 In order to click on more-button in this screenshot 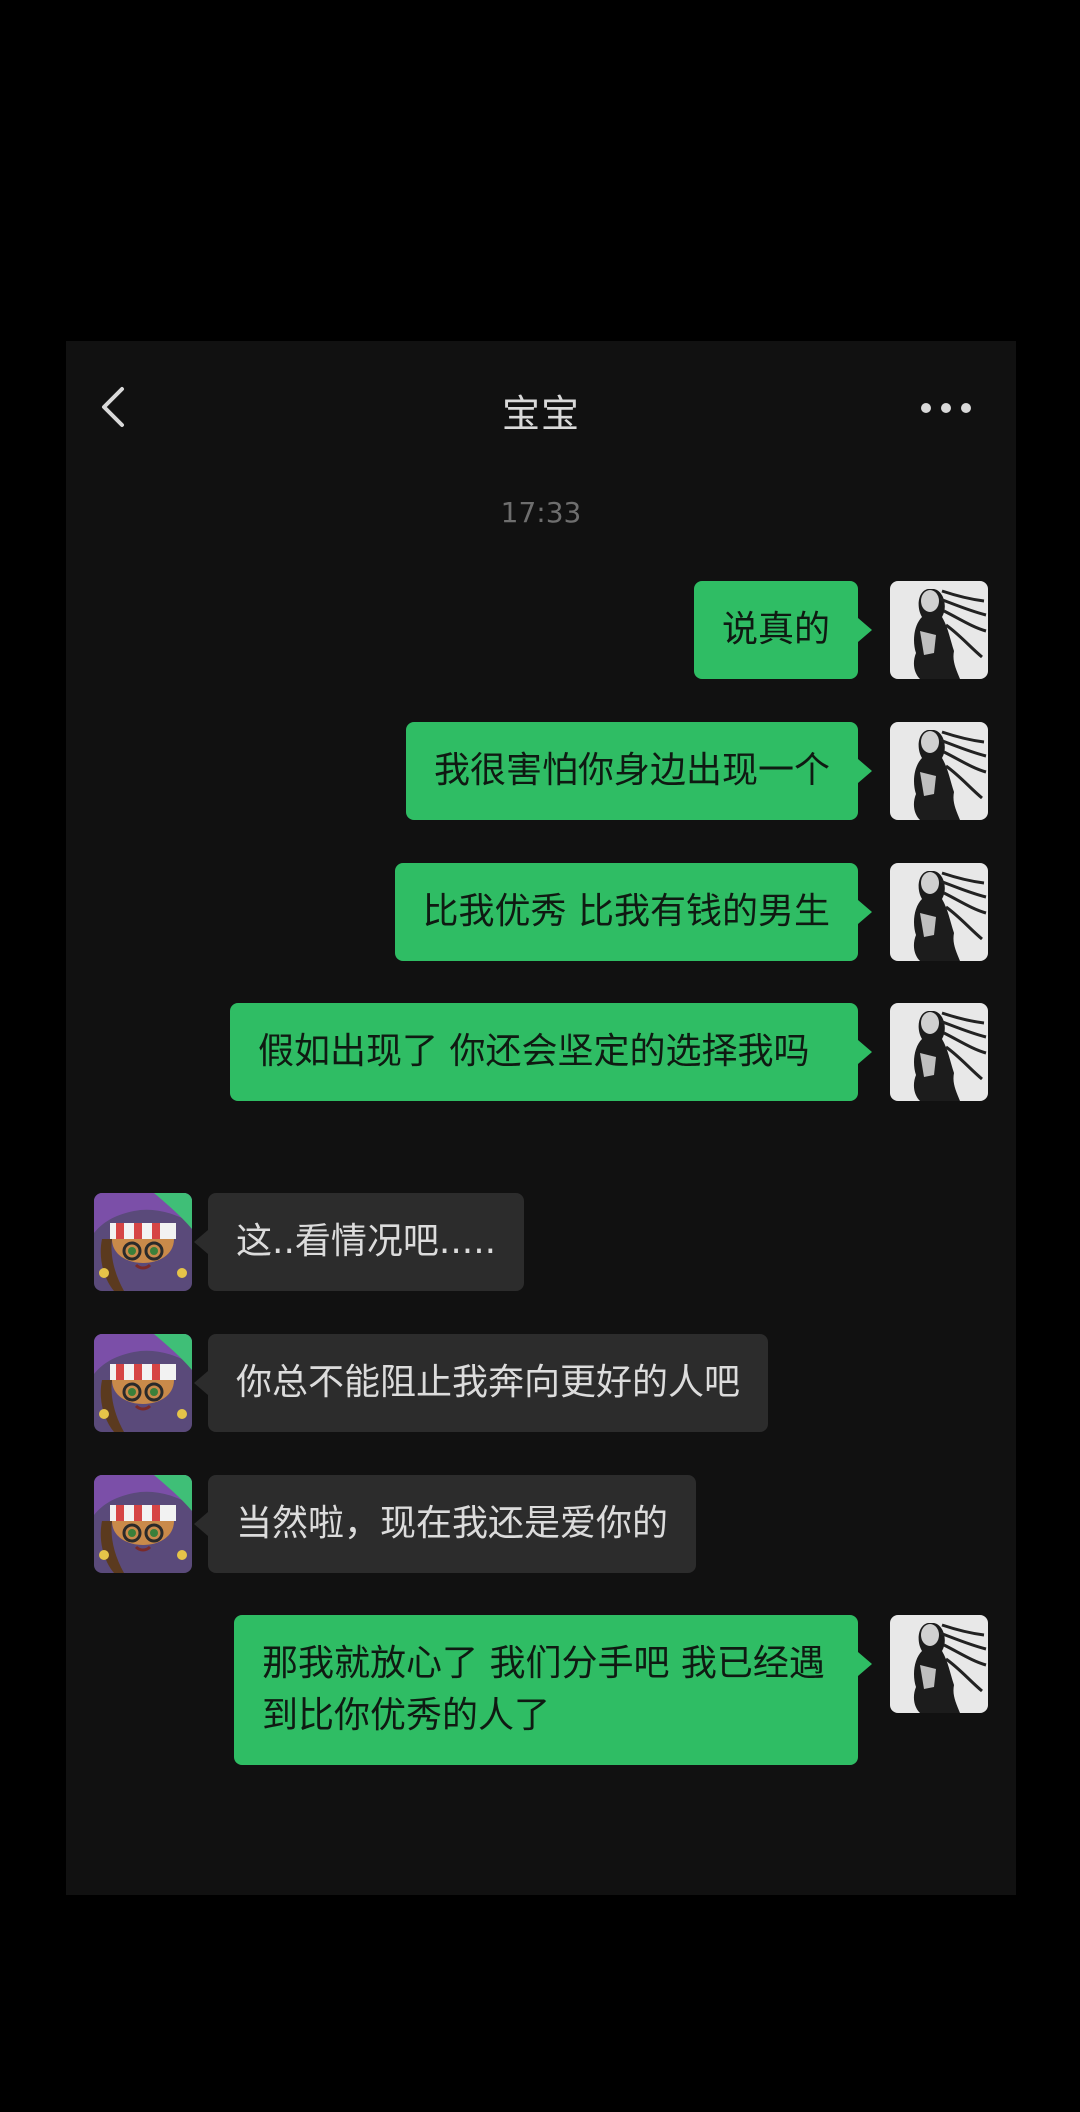, I will do `click(946, 408)`.